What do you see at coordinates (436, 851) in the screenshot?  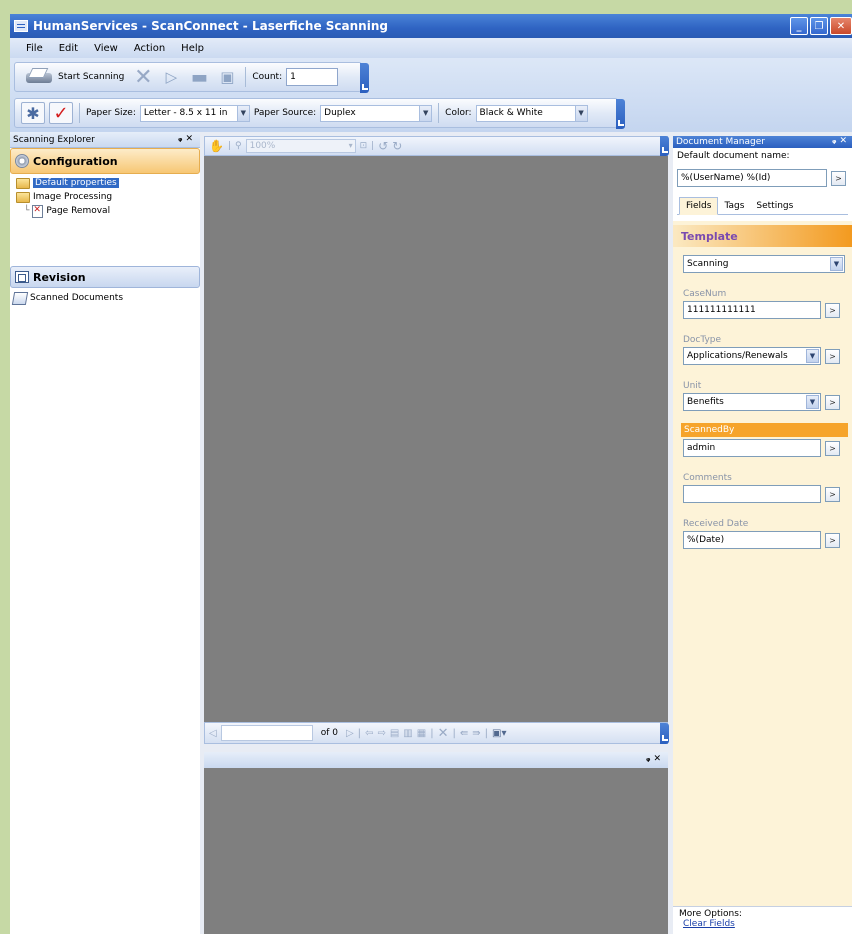 I see `thumbnail-pane` at bounding box center [436, 851].